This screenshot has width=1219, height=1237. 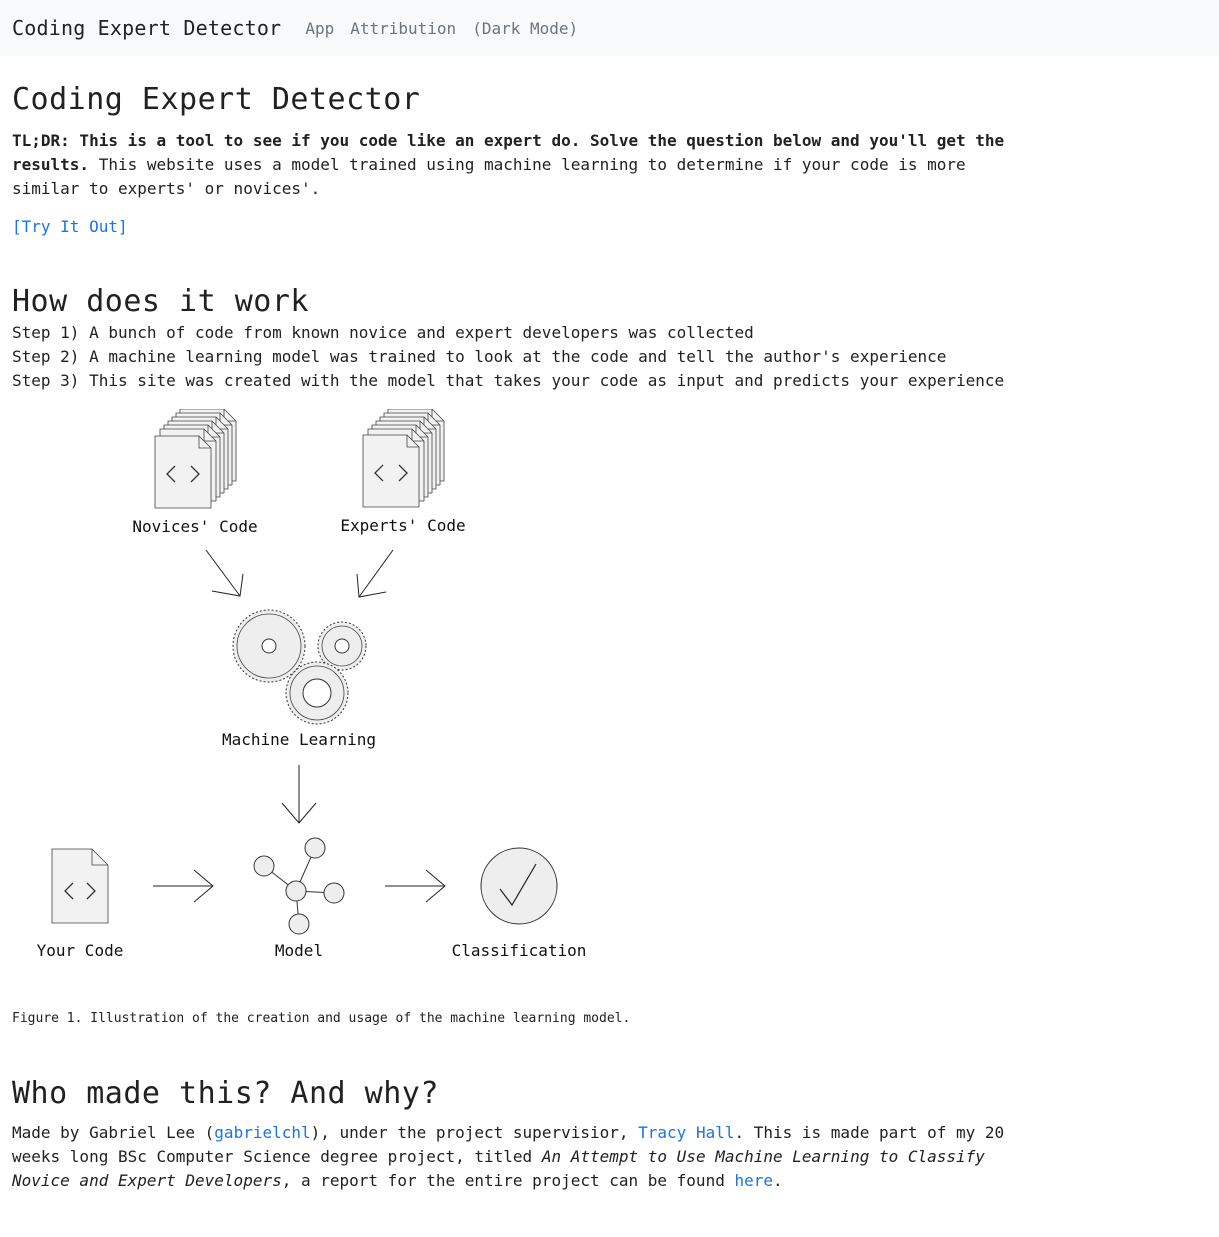 What do you see at coordinates (474, 1132) in the screenshot?
I see `who-text-2: ), under the project supervisior,` at bounding box center [474, 1132].